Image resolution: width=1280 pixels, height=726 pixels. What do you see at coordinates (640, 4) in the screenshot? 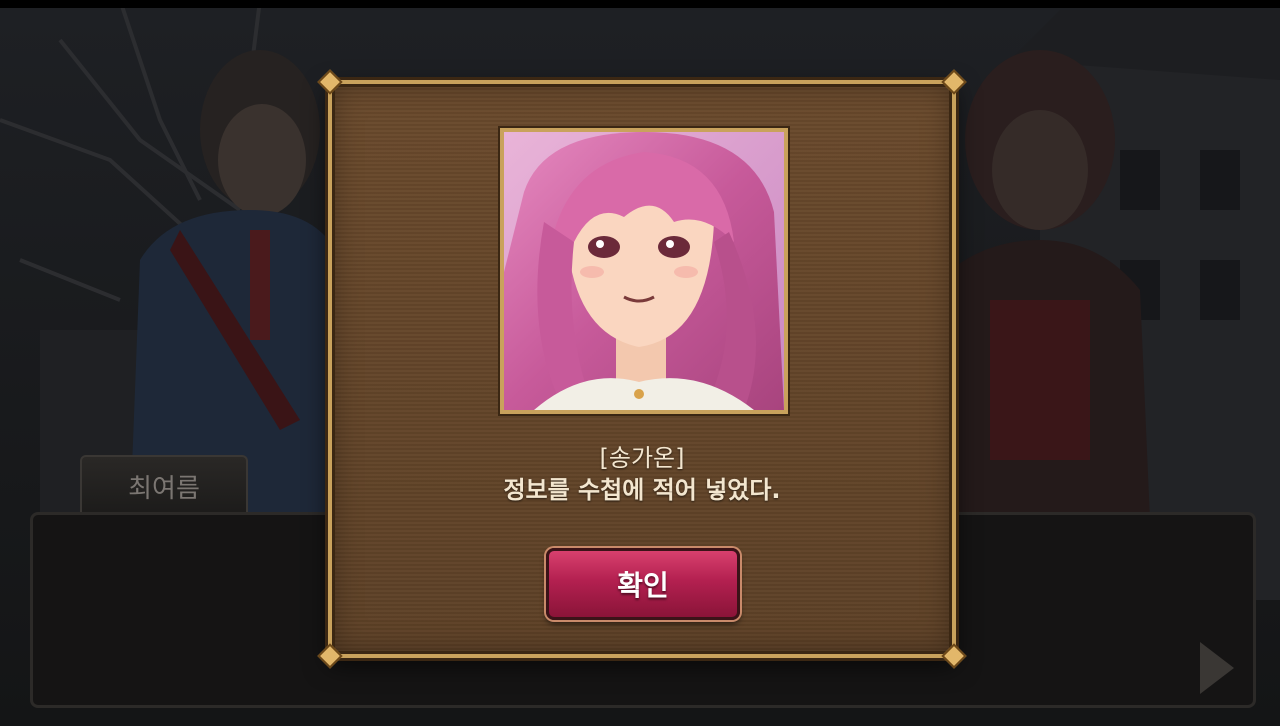
I see `top-bar` at bounding box center [640, 4].